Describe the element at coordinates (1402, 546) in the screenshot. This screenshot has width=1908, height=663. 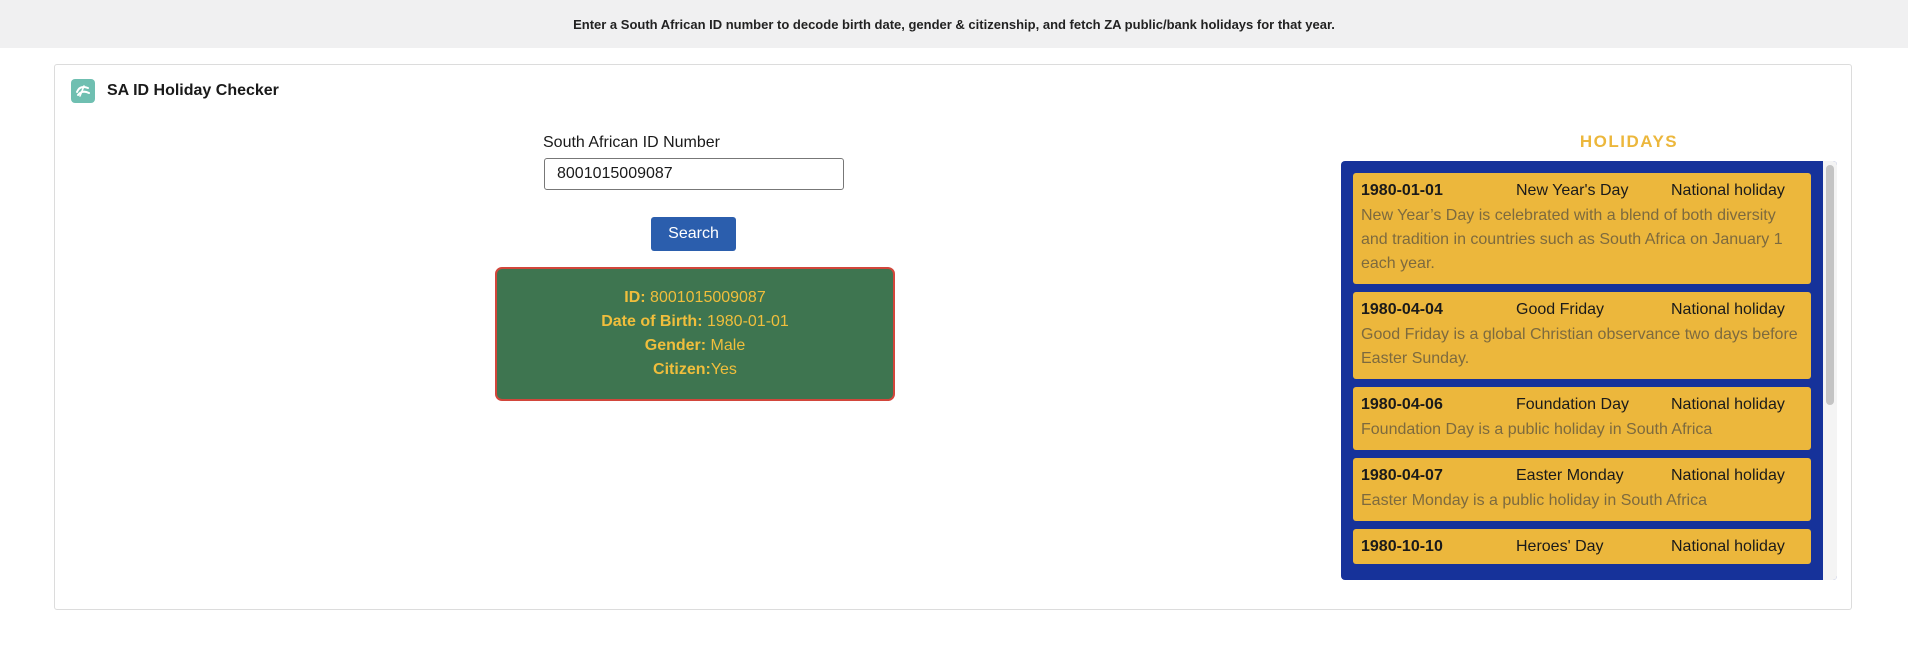
I see `holiday-date: 1980-10-10` at that location.